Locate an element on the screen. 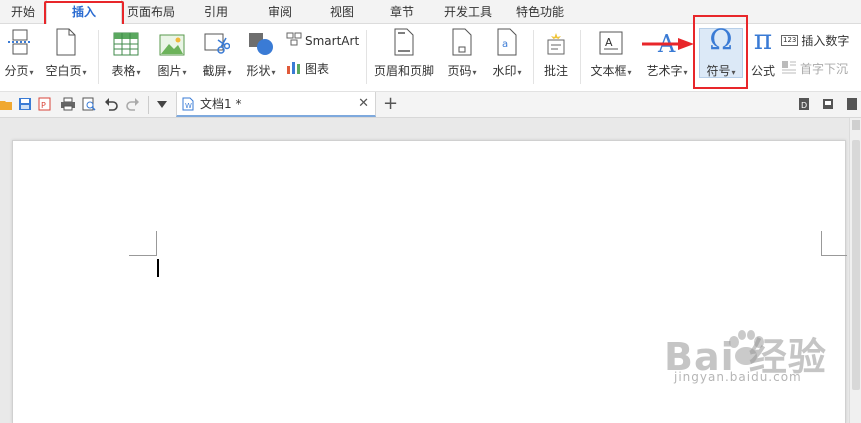  document-tab: W 文档1 * ✕ is located at coordinates (276, 104).